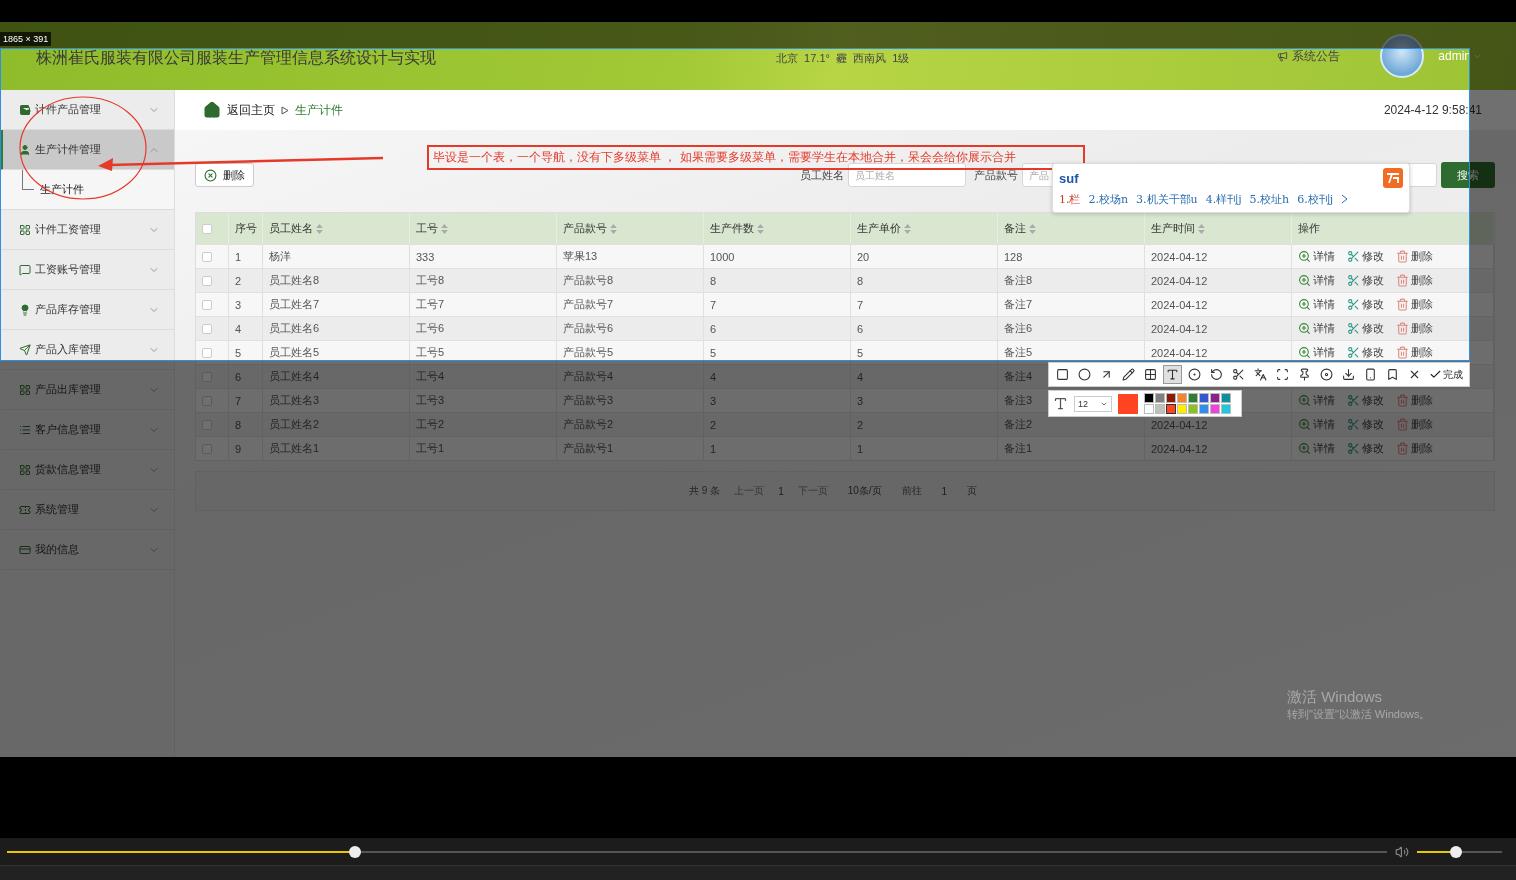 This screenshot has width=1516, height=880. I want to click on chevron-right-icon, so click(1345, 199).